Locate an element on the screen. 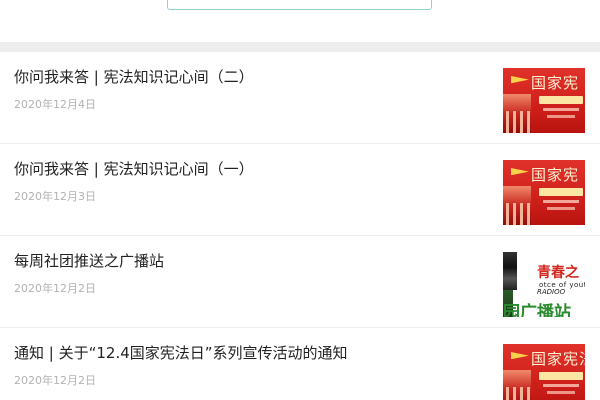 Image resolution: width=600 pixels, height=400 pixels. article-thumbnail: 国家宪法日 is located at coordinates (544, 372).